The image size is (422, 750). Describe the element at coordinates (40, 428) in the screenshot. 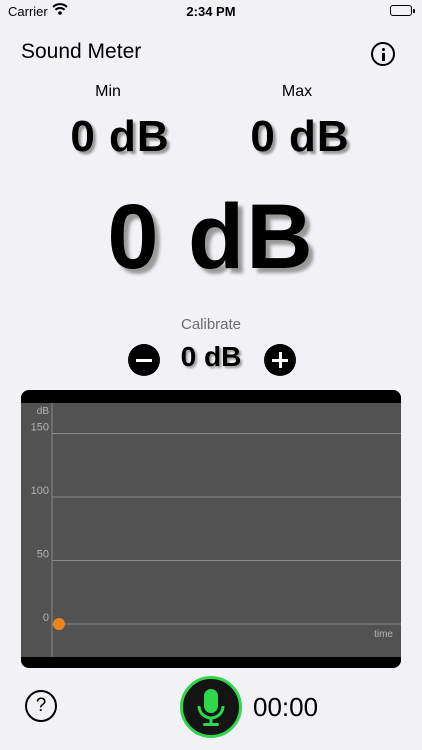

I see `y-tick-label: 150` at that location.